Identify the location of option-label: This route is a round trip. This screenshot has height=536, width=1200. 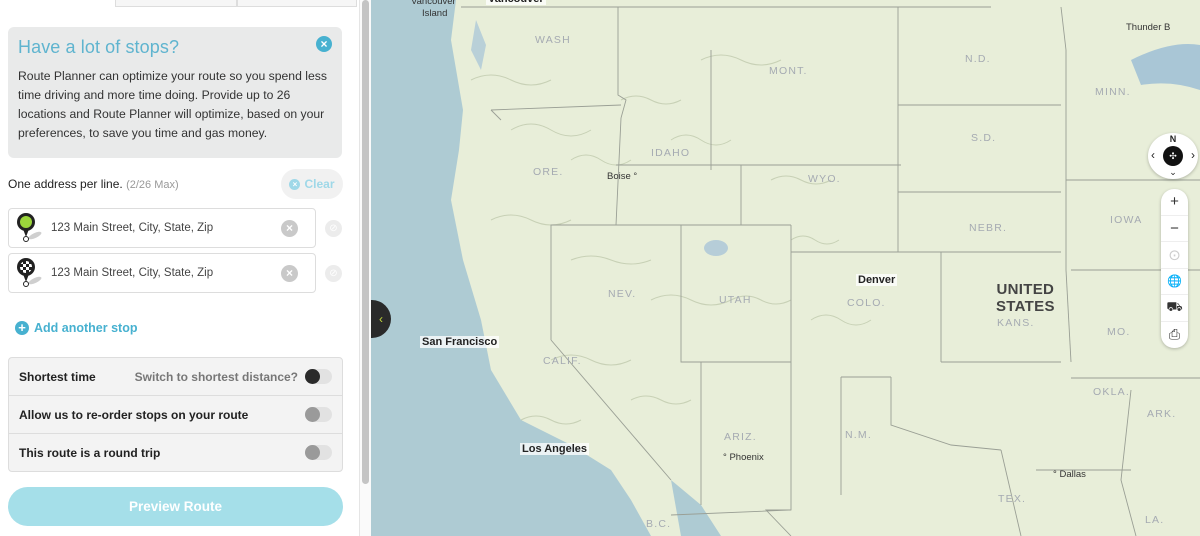
(90, 453).